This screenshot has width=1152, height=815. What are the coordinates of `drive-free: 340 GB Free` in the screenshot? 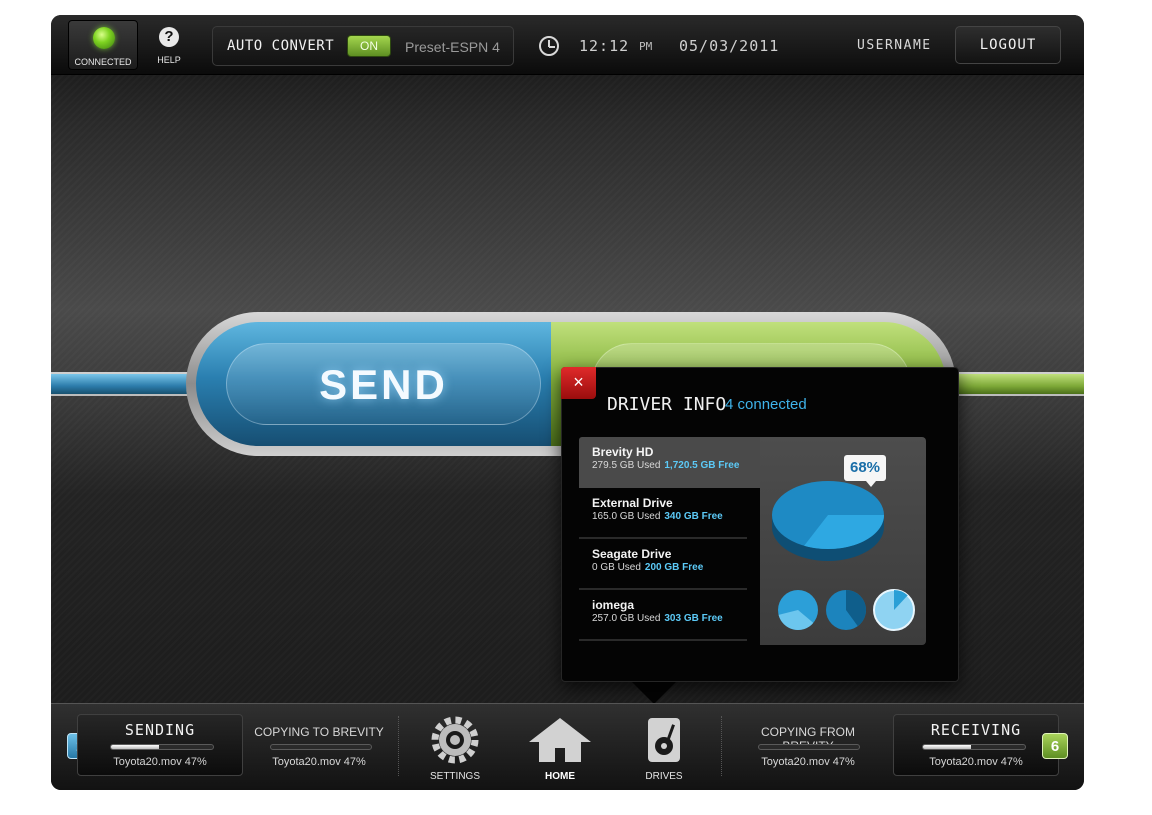 It's located at (693, 516).